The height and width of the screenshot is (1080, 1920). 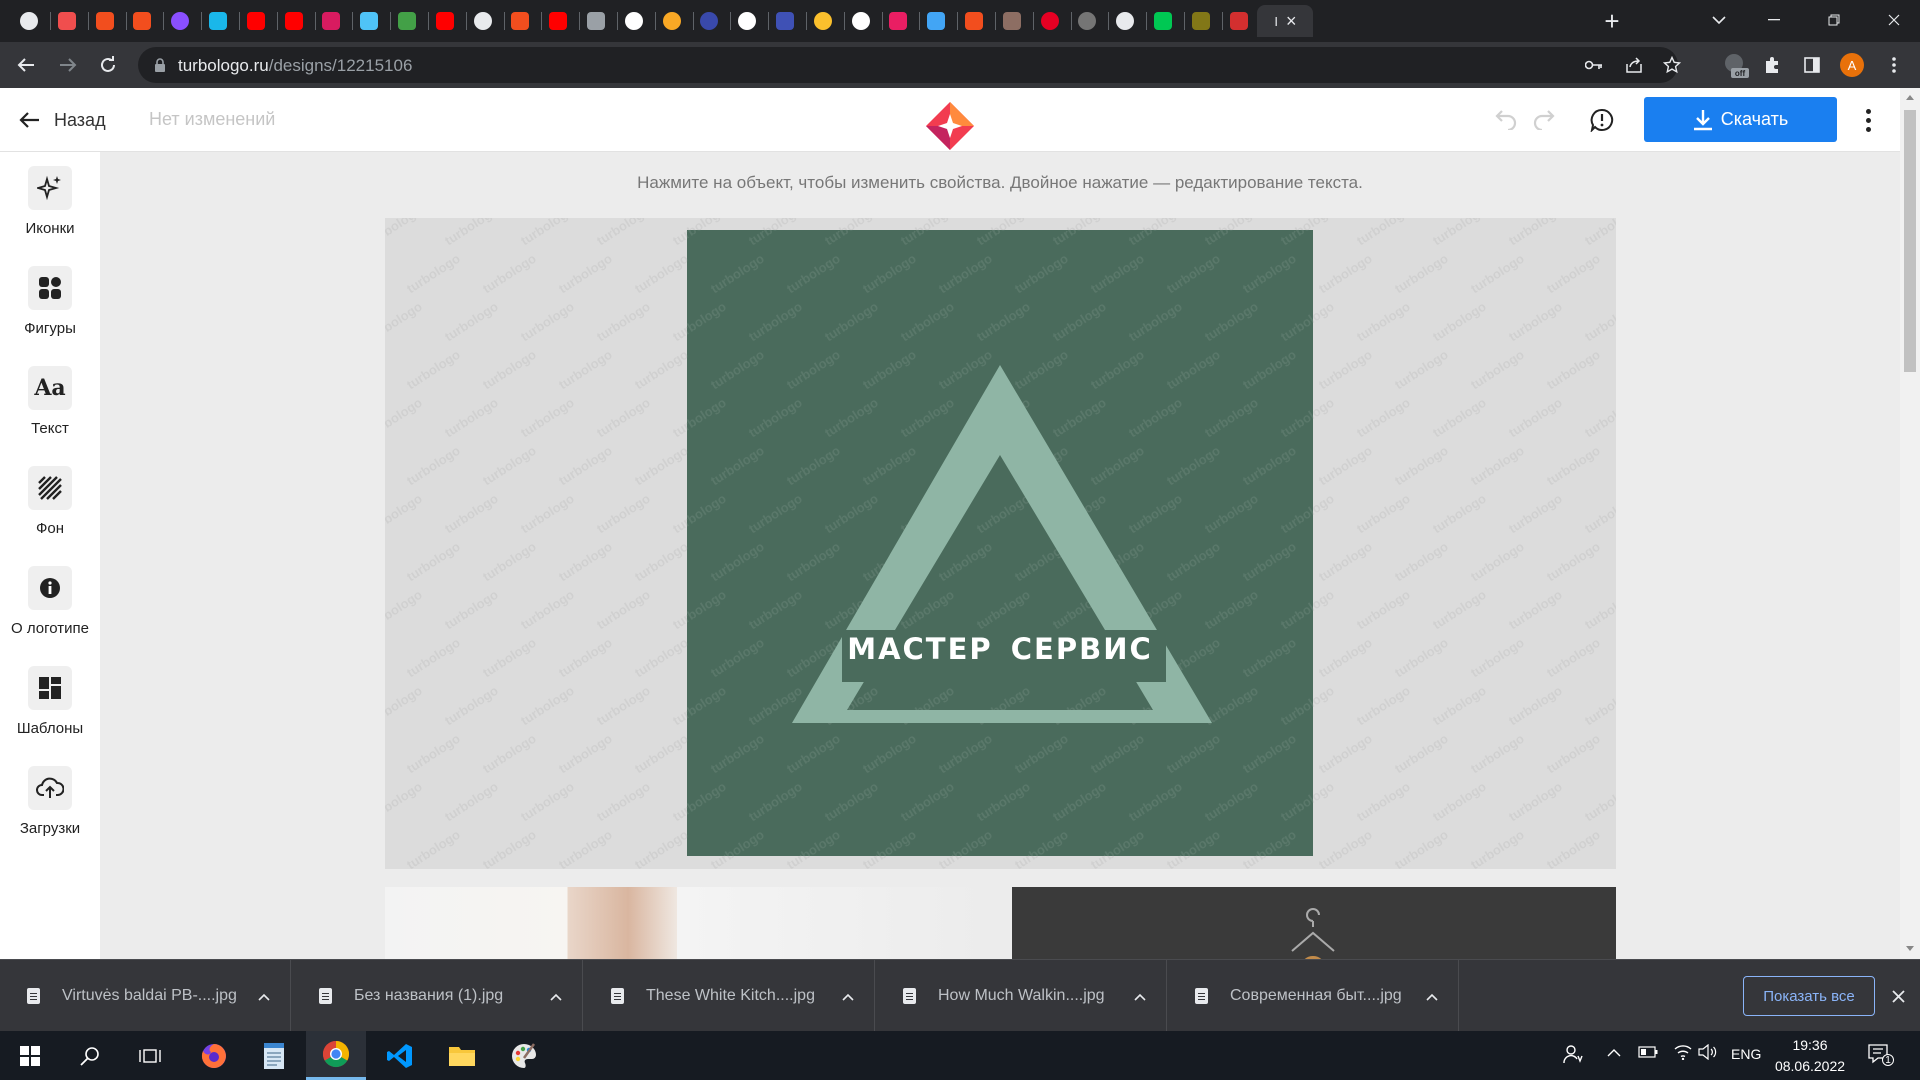 What do you see at coordinates (729, 996) in the screenshot?
I see `download-item: These White Kitch....jpg` at bounding box center [729, 996].